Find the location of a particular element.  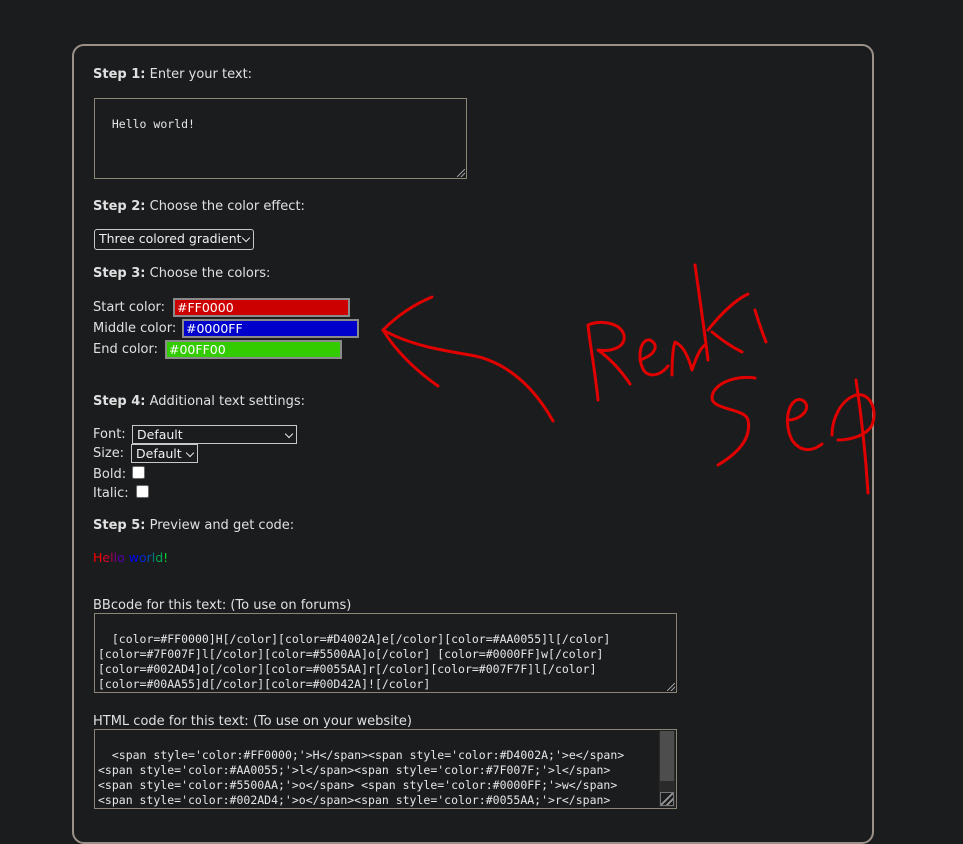

arrow-head-upper is located at coordinates (407, 313).